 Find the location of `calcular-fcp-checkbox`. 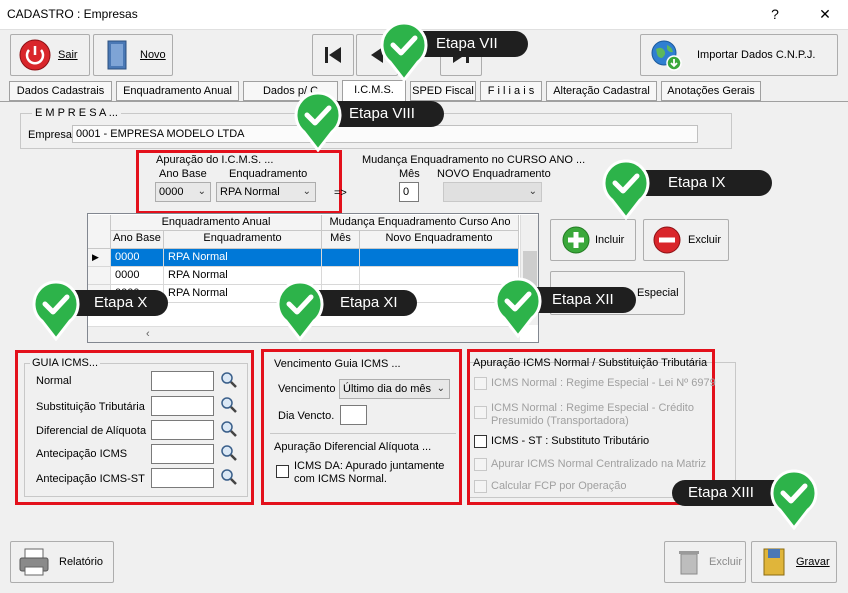

calcular-fcp-checkbox is located at coordinates (480, 486).